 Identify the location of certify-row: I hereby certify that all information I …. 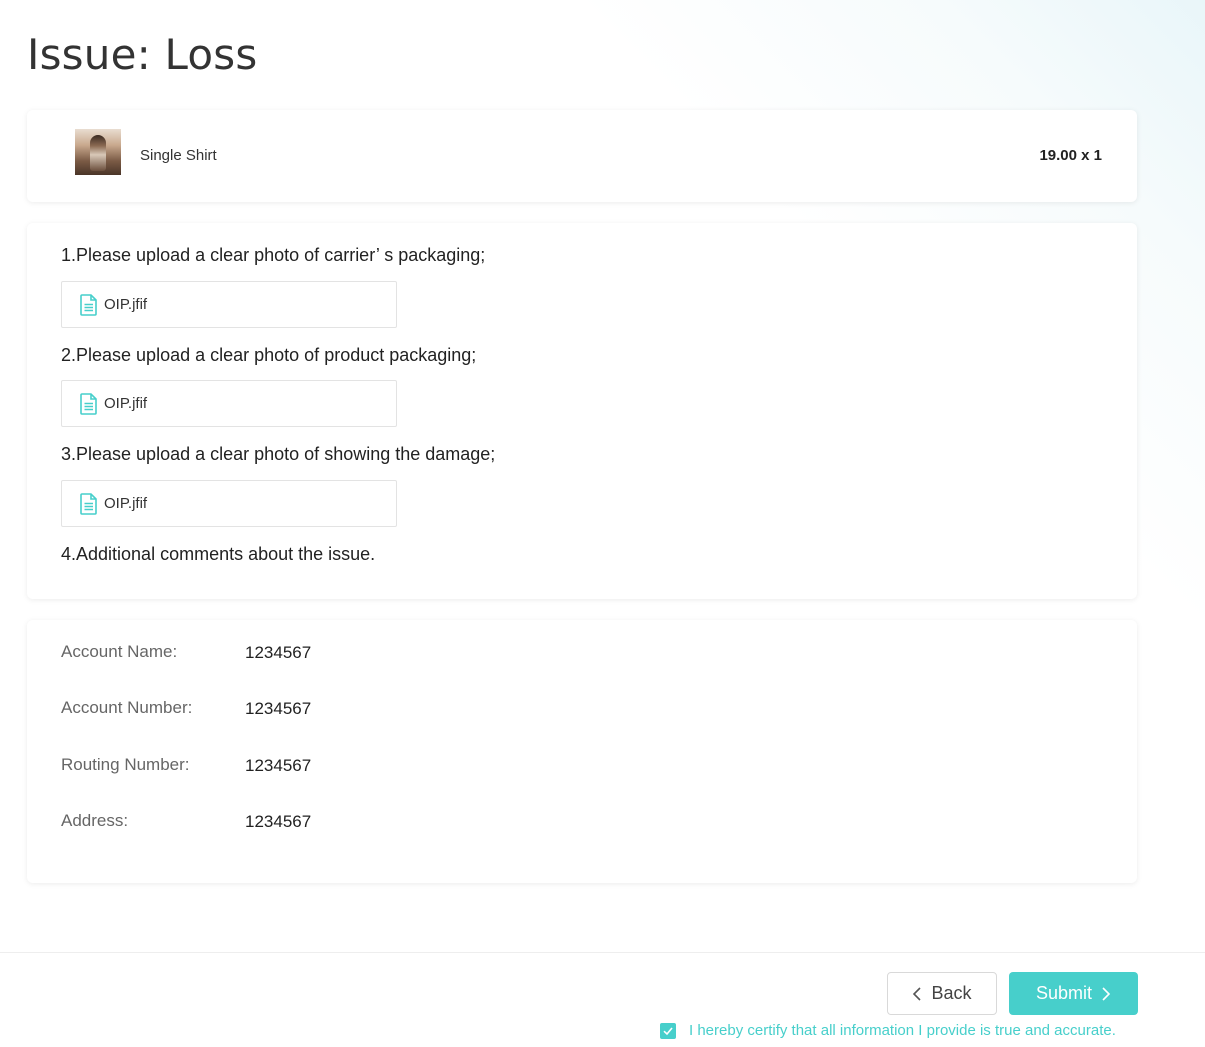
(888, 1030).